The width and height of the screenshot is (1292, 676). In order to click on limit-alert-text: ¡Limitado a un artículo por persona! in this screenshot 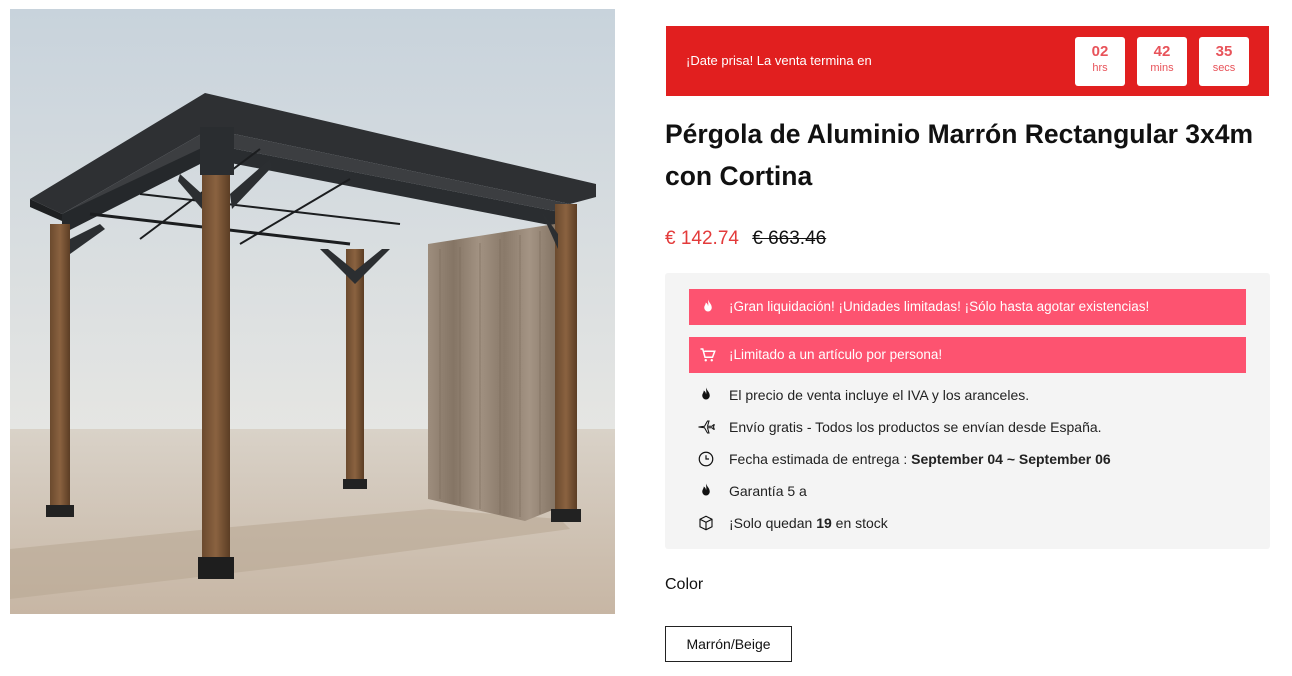, I will do `click(836, 354)`.